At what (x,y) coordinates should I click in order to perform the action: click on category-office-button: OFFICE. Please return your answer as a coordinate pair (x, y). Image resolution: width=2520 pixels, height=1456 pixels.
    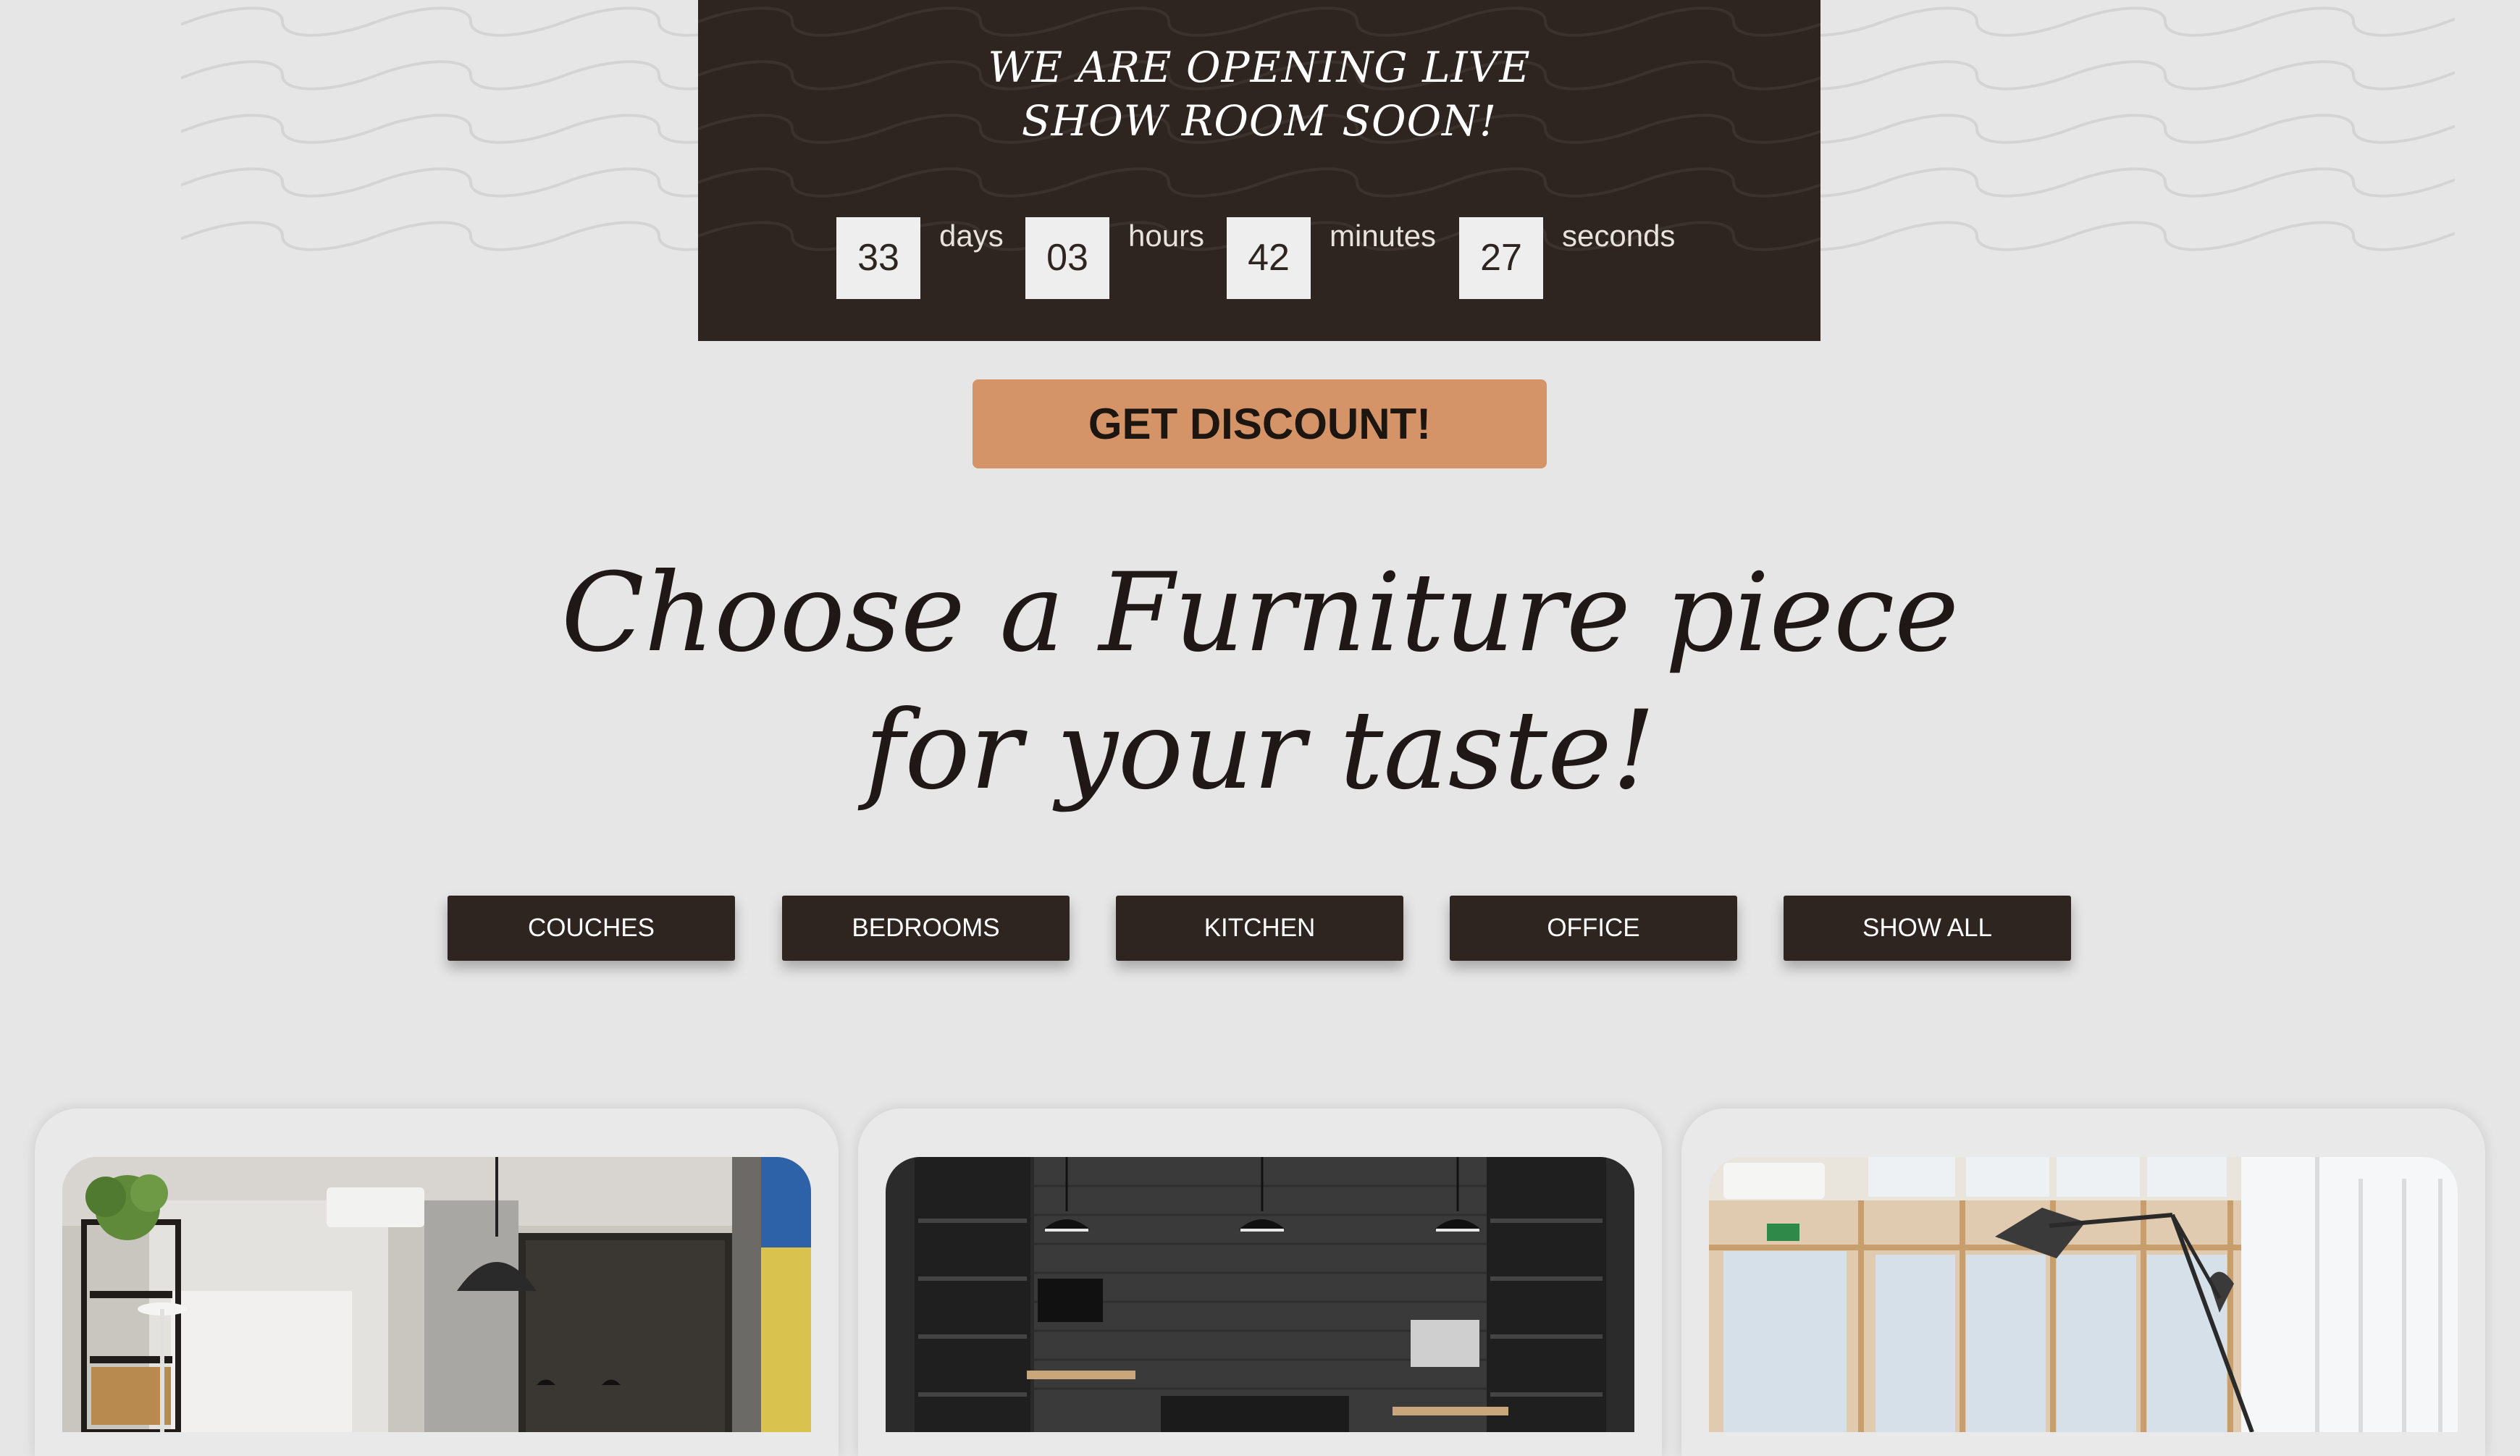
    Looking at the image, I should click on (1593, 928).